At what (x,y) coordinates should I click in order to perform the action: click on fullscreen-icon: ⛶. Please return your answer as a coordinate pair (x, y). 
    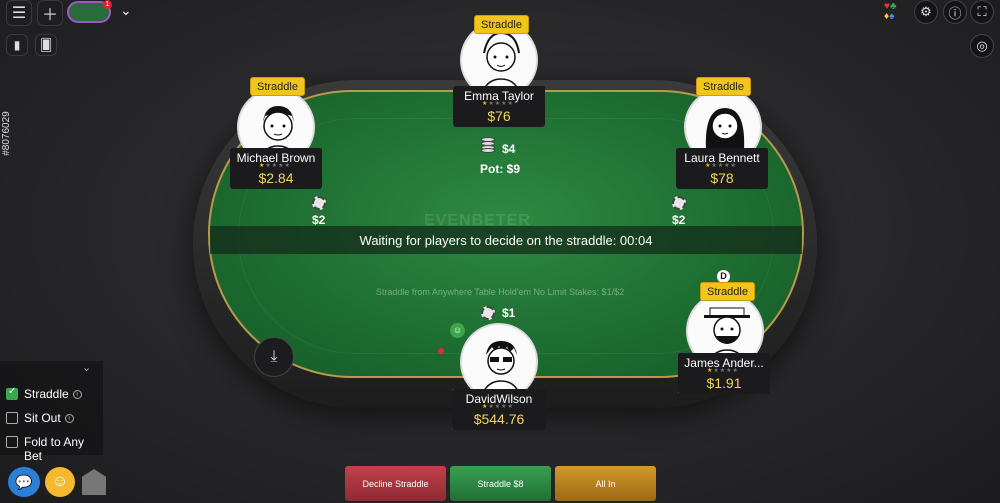
    Looking at the image, I should click on (982, 11).